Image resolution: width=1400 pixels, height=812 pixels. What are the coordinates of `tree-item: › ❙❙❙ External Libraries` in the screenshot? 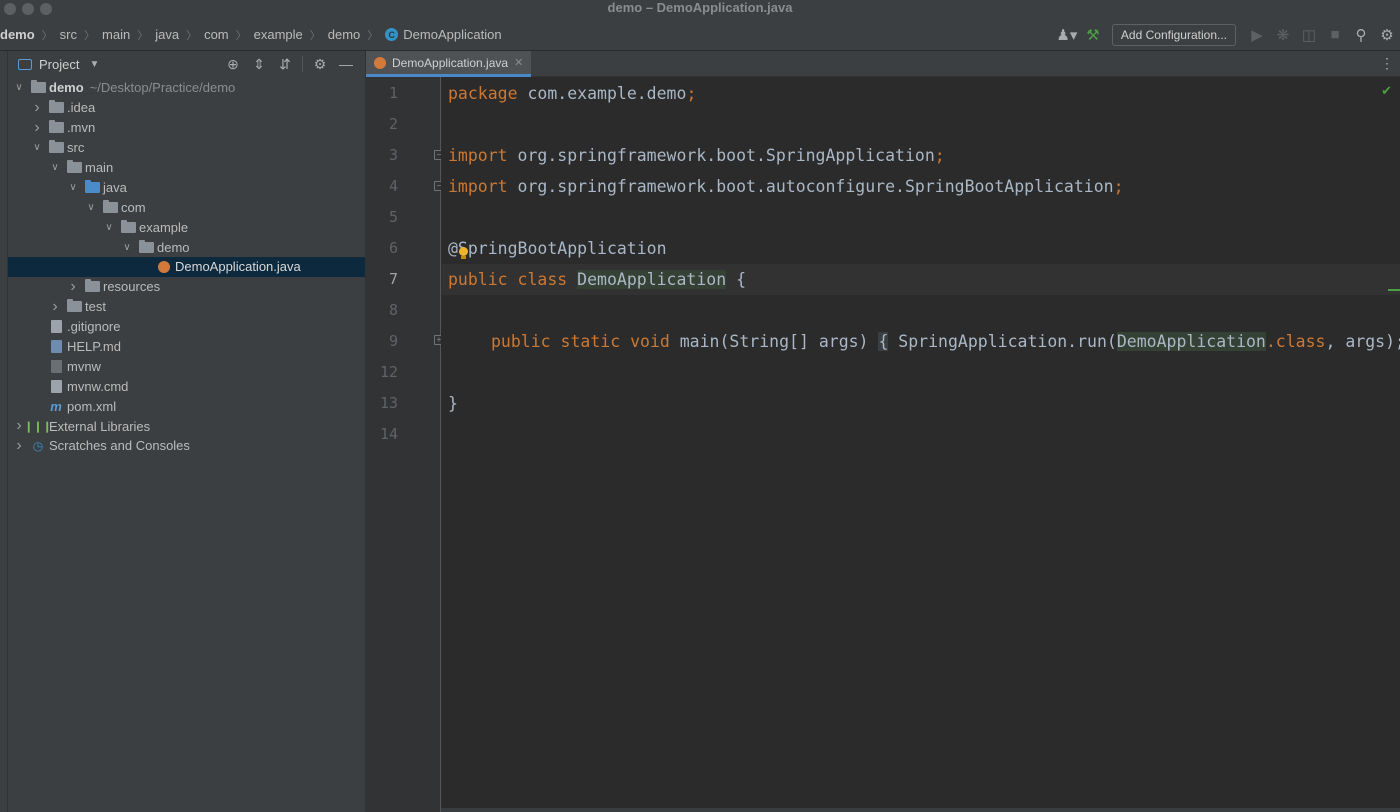 It's located at (186, 426).